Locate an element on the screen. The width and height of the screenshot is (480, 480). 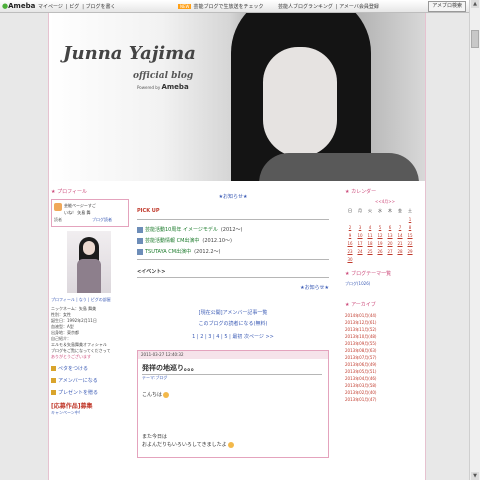
entry-text: およんだりもいろいろしてきましたよ is located at coordinates (188, 444).